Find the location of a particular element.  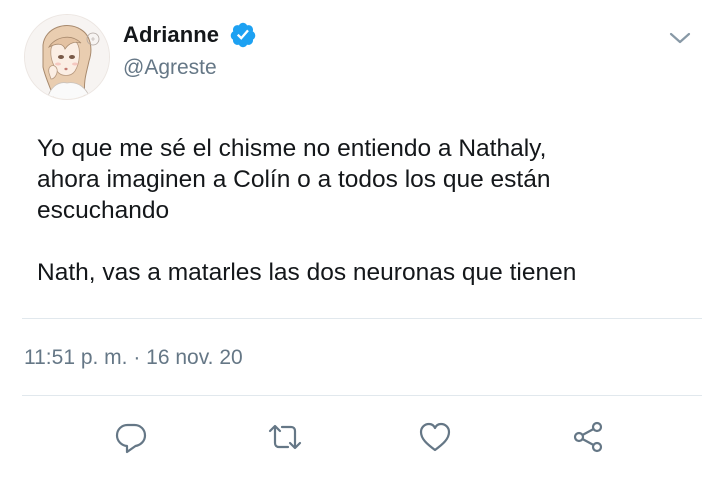

tweet-timestamp: 11:51 p. m. · 16 nov. 20 is located at coordinates (133, 358).